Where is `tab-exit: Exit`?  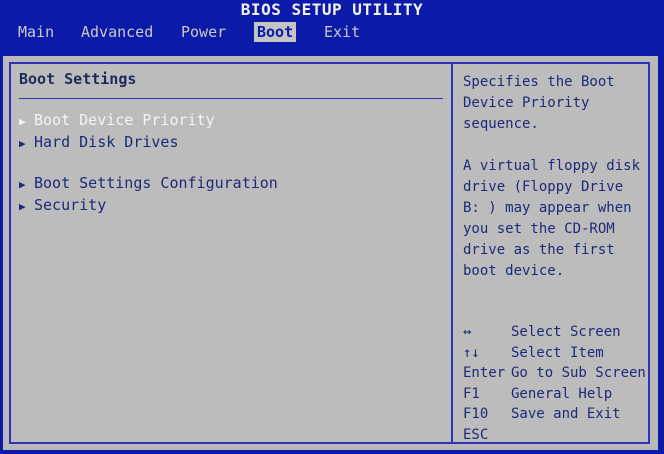 tab-exit: Exit is located at coordinates (342, 32).